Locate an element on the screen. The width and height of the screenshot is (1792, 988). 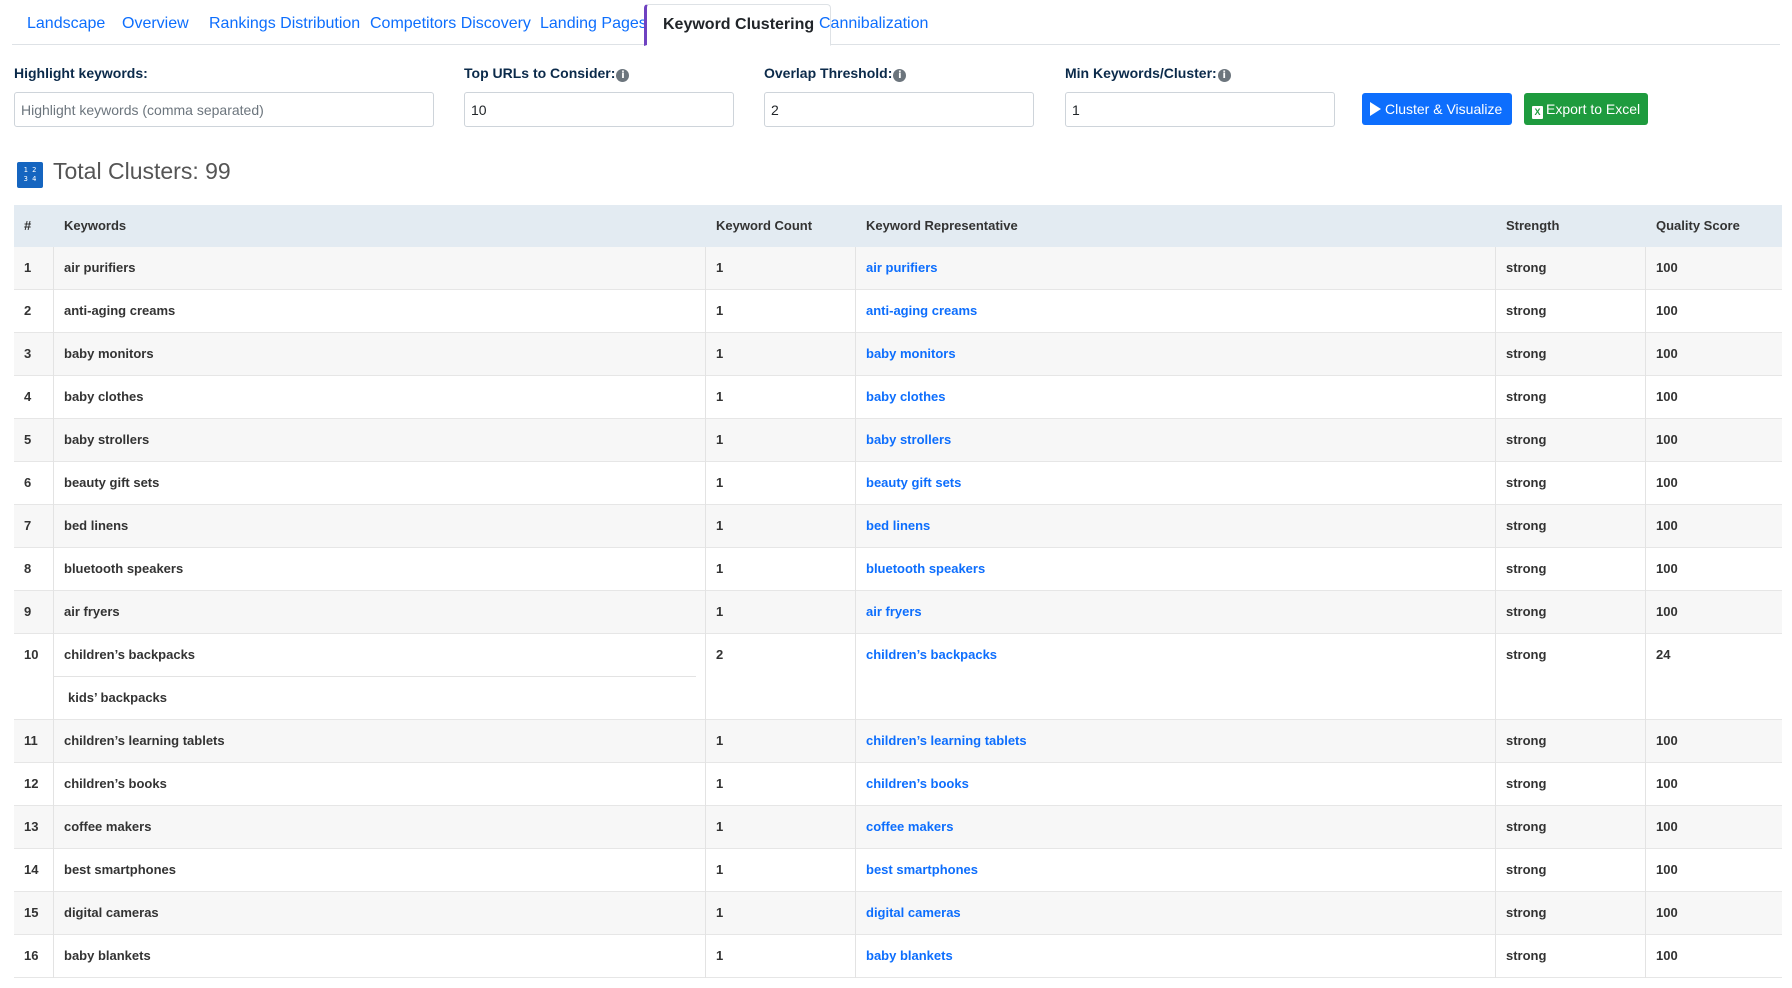
keyword-representative-link: children’s backpacks is located at coordinates (926, 655).